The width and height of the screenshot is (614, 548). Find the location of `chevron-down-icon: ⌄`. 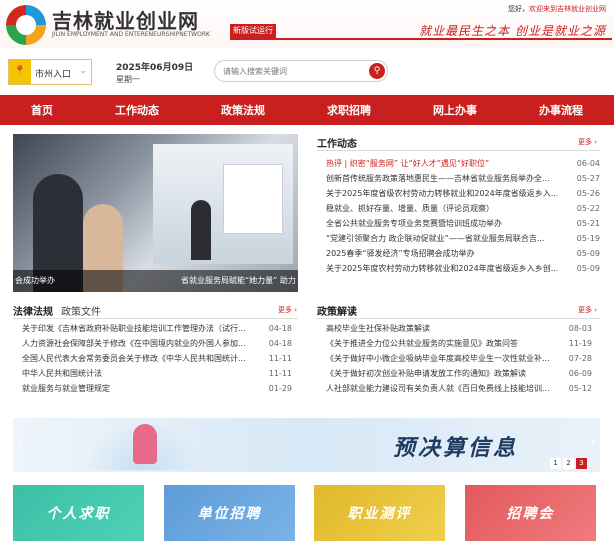

chevron-down-icon: ⌄ is located at coordinates (83, 71).